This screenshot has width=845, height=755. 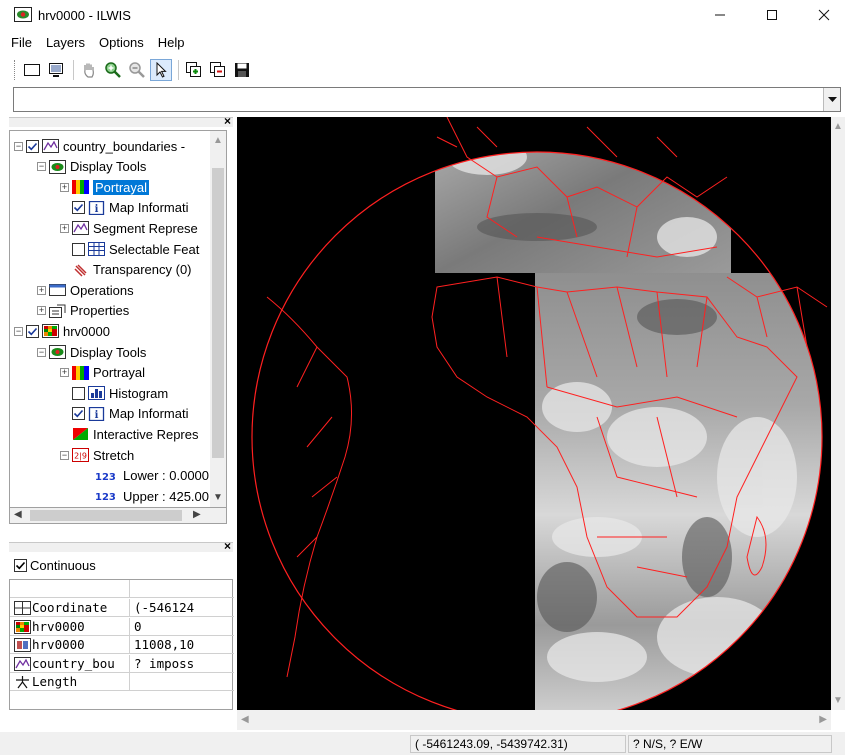 What do you see at coordinates (831, 99) in the screenshot?
I see `dropdown-arrow-icon` at bounding box center [831, 99].